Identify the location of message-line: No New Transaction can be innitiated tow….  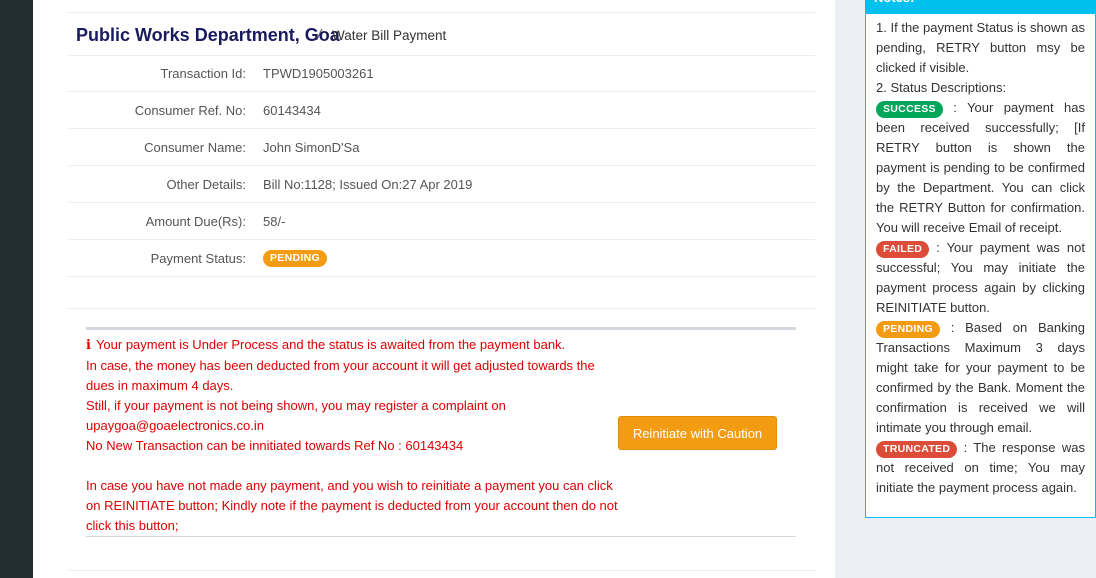
(275, 445).